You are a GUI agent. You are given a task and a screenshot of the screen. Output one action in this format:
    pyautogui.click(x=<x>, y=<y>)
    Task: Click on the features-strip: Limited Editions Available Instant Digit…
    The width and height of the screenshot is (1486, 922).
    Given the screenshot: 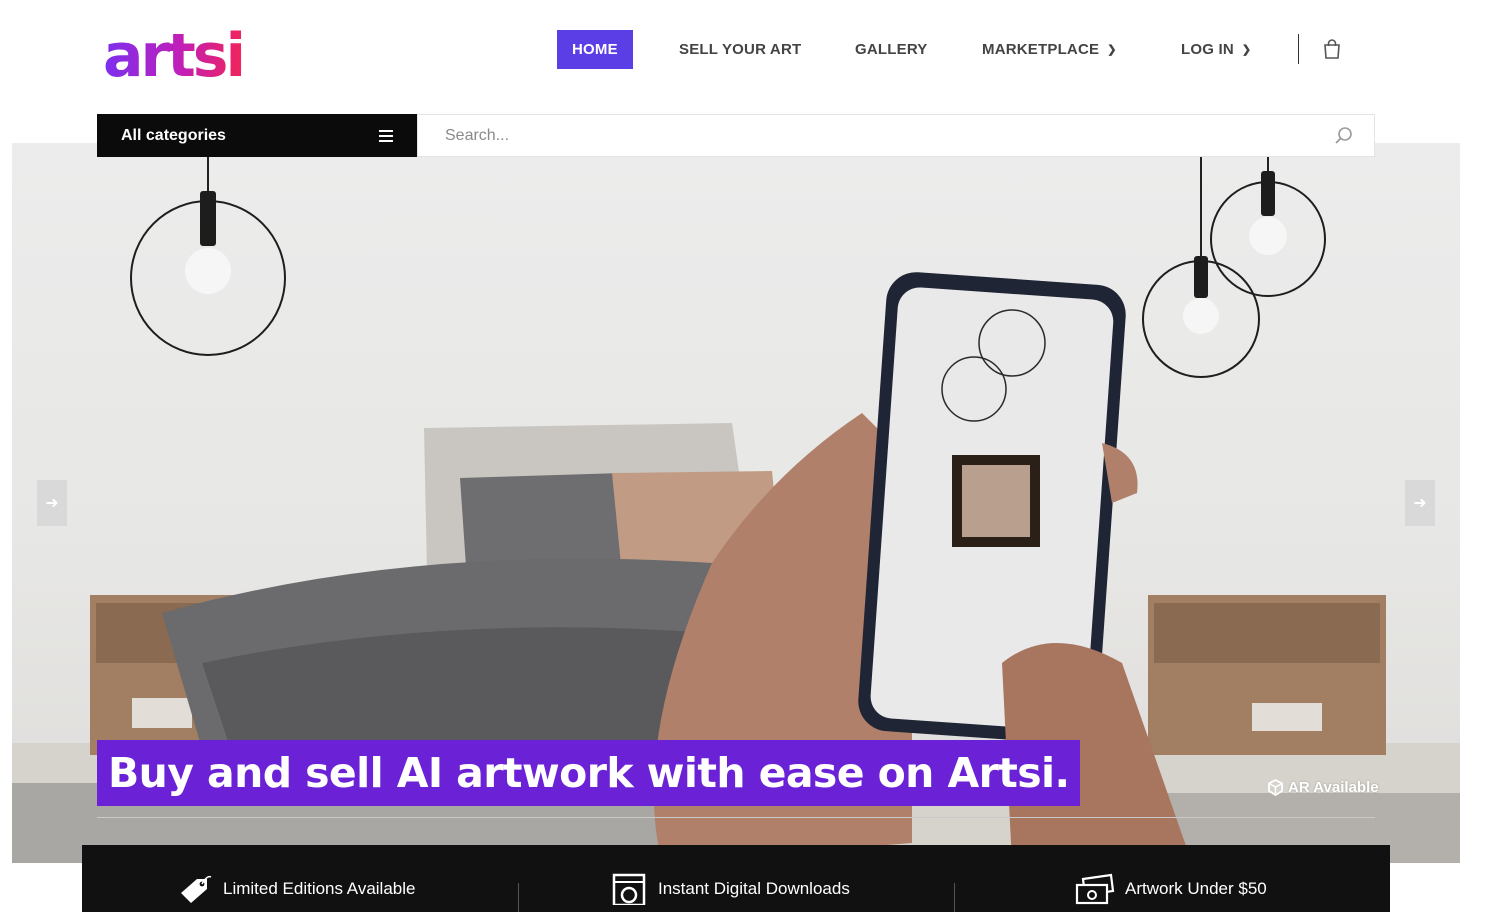 What is the action you would take?
    pyautogui.click(x=736, y=878)
    